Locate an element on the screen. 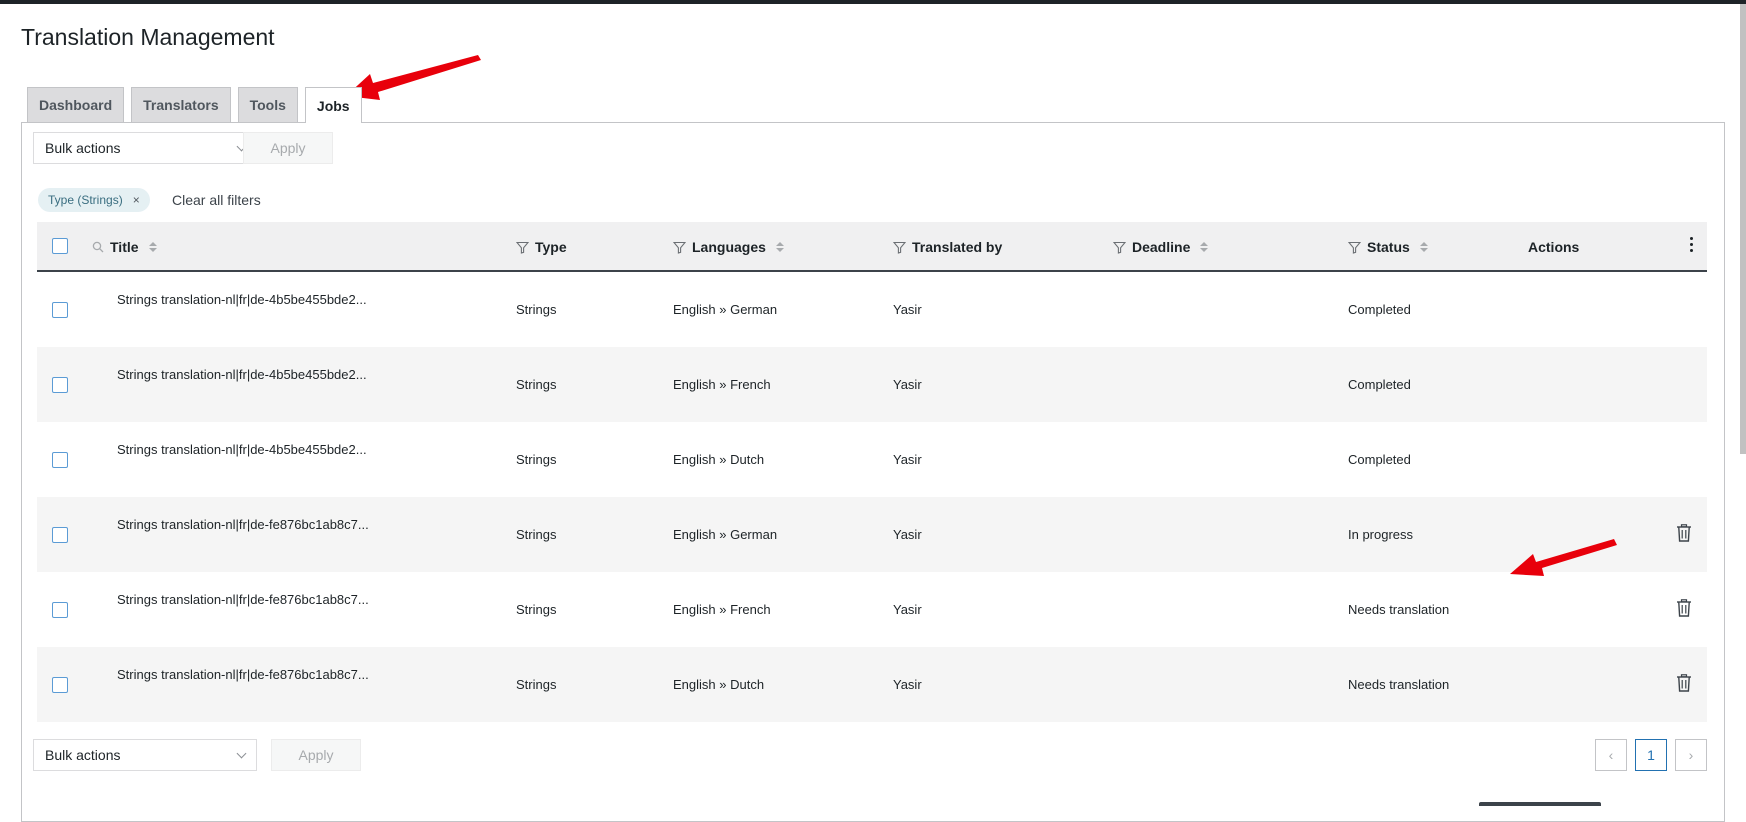  filter-chip-label: Type (Strings) is located at coordinates (85, 200).